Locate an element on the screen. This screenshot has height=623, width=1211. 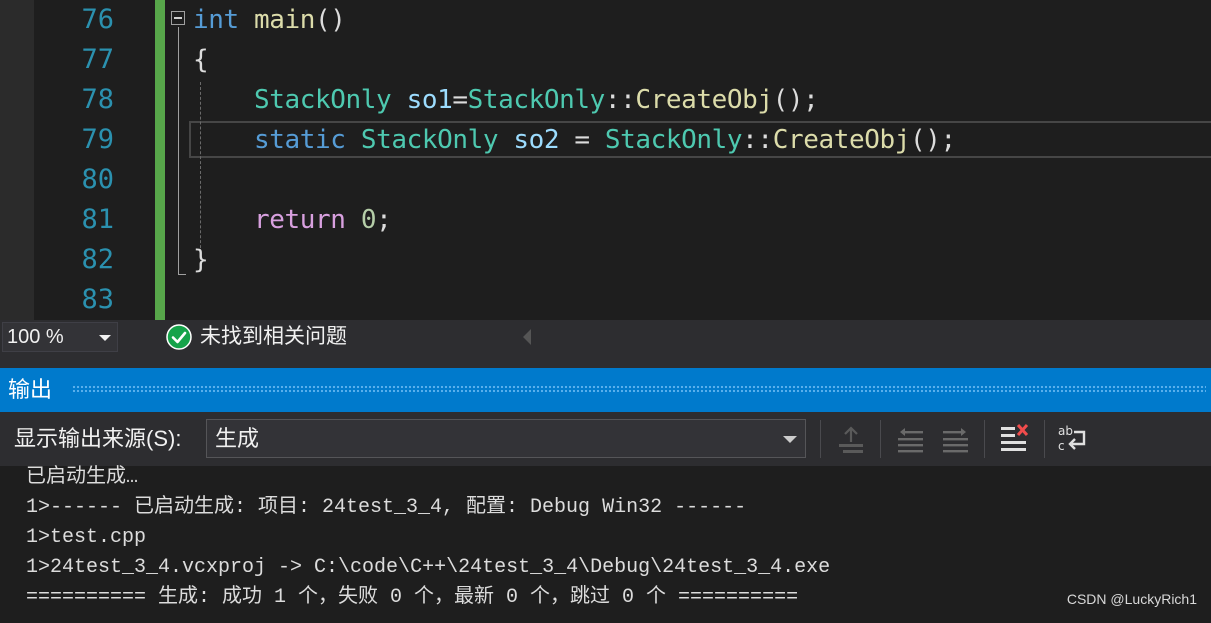
issues-text: 未找到相关问题 is located at coordinates (273, 336).